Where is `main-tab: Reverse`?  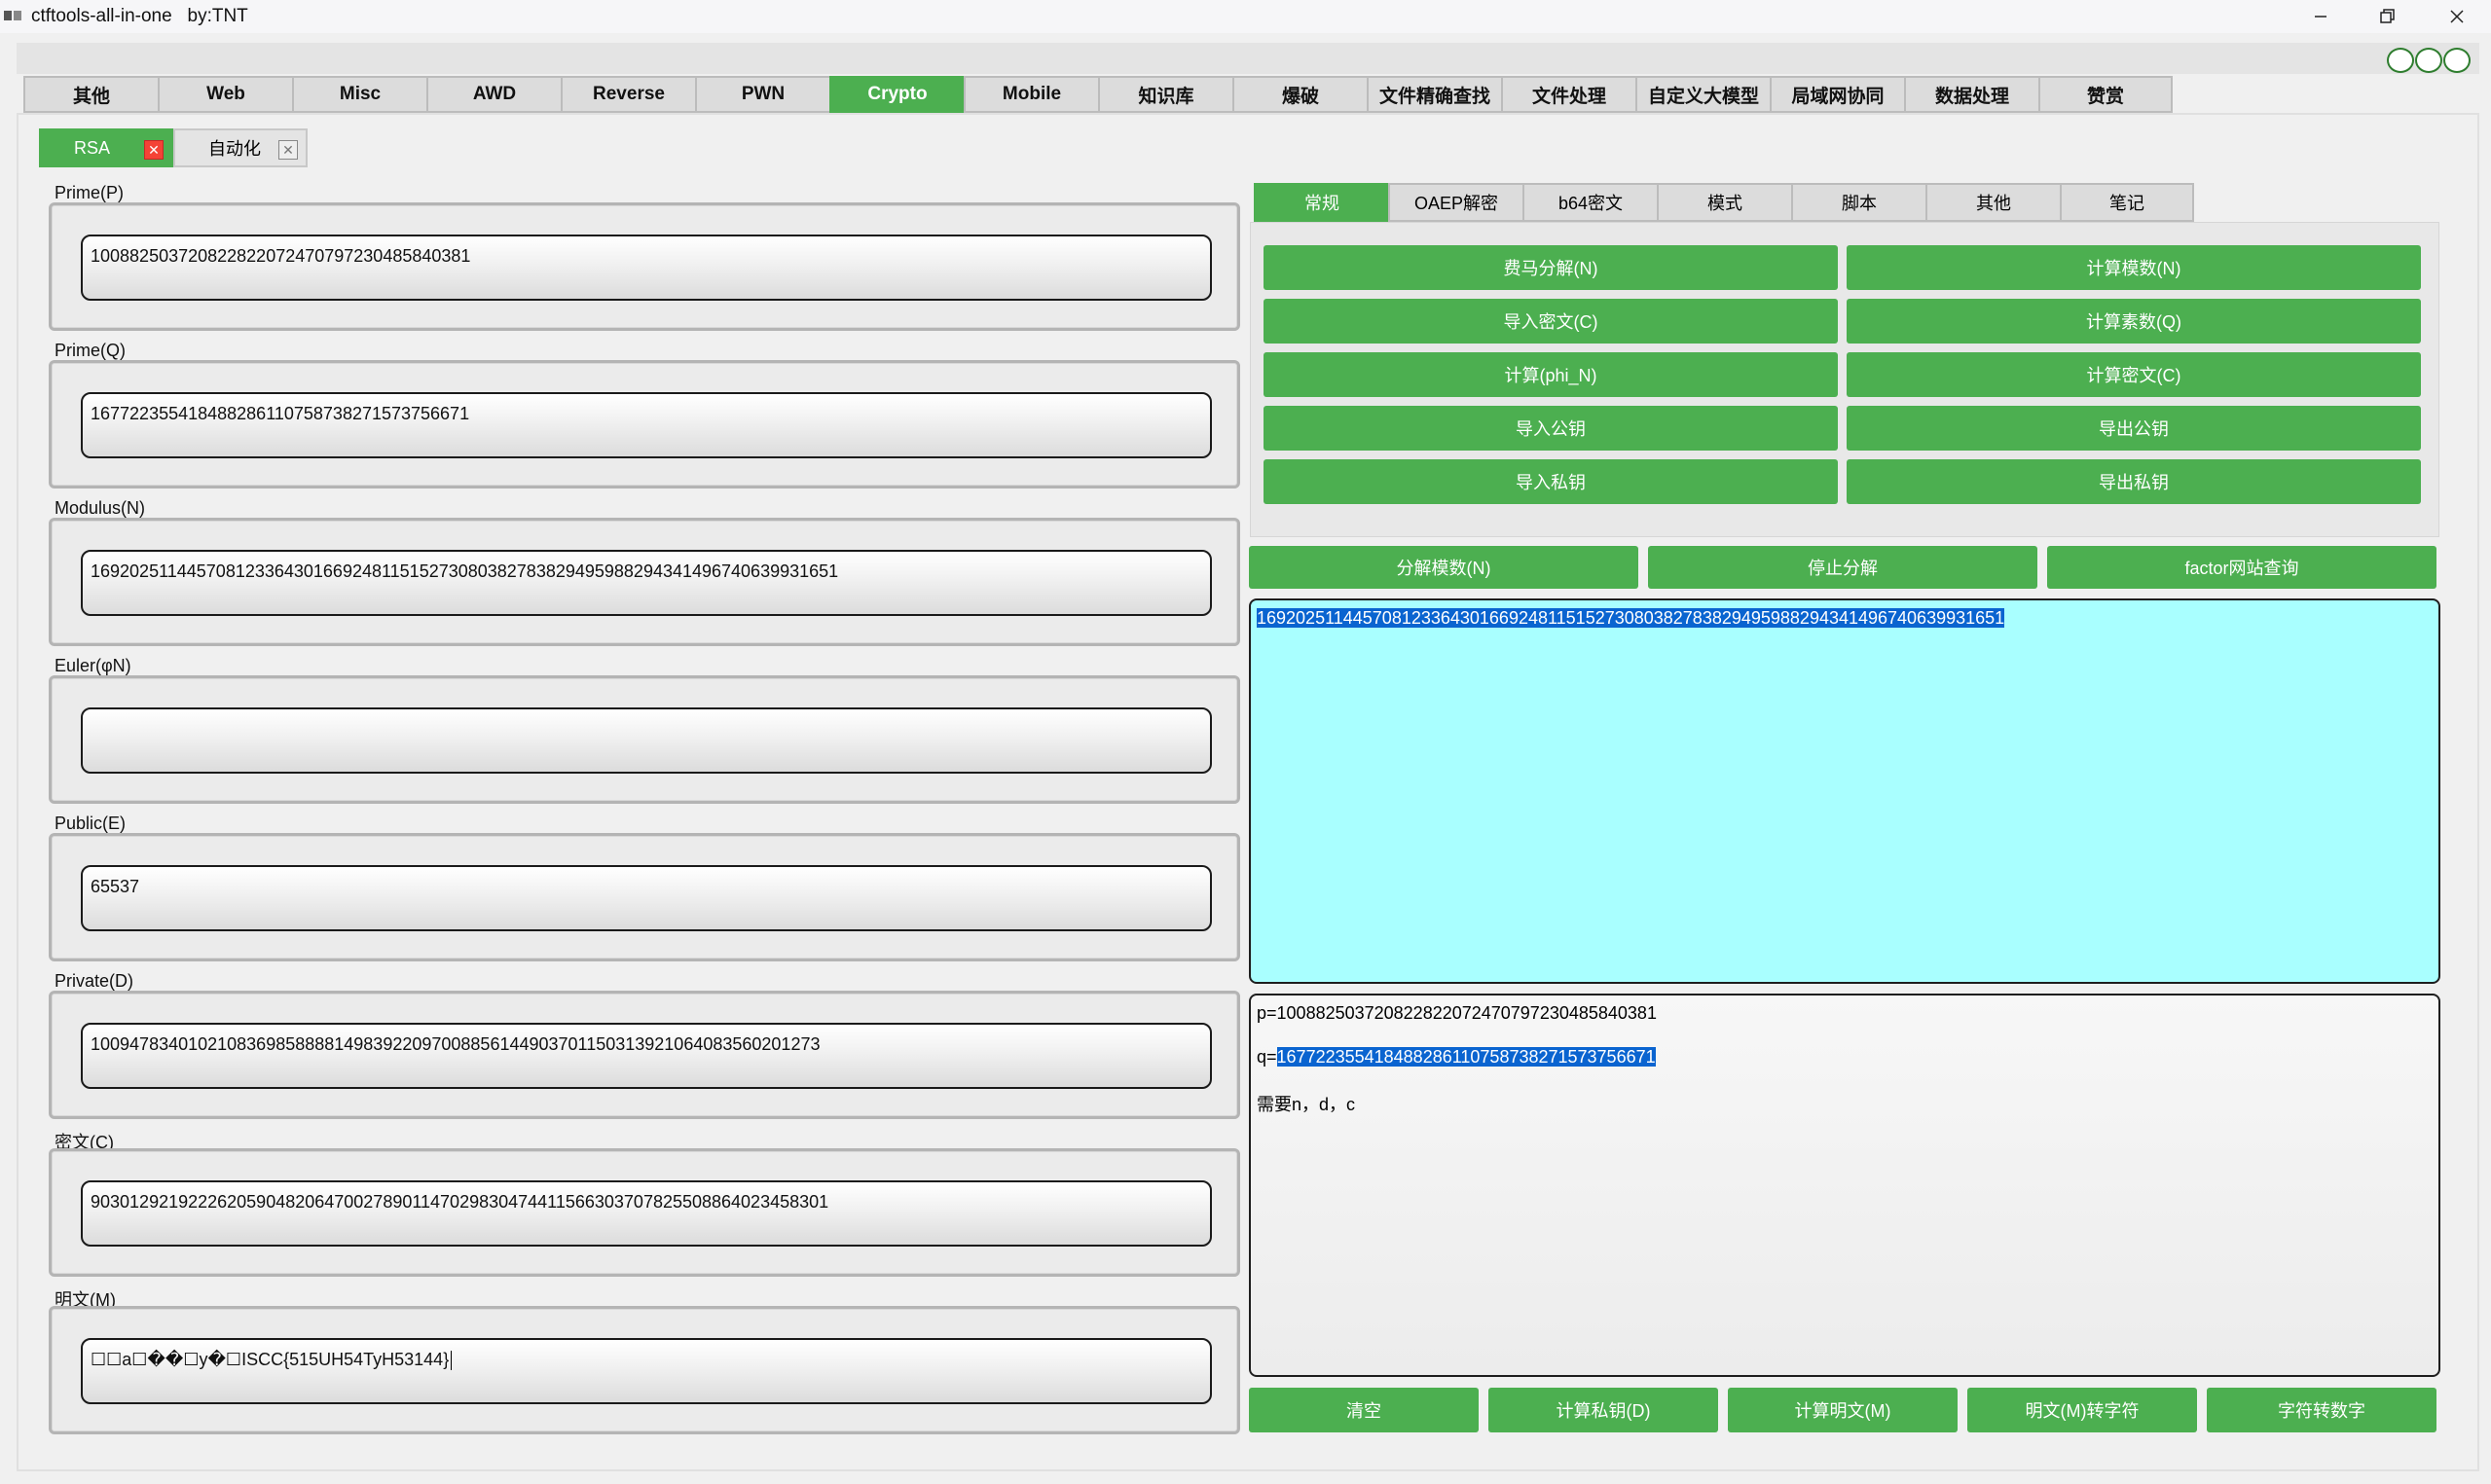 main-tab: Reverse is located at coordinates (628, 95).